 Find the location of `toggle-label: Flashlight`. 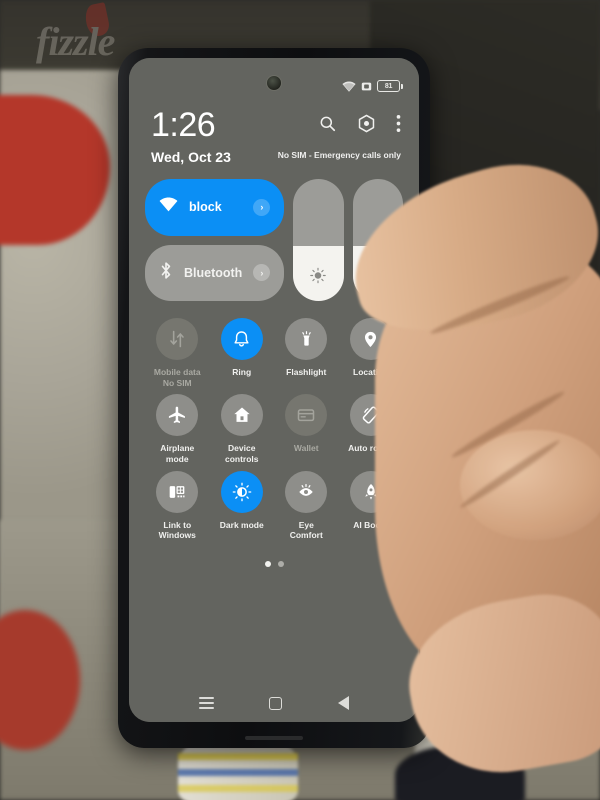

toggle-label: Flashlight is located at coordinates (306, 372).